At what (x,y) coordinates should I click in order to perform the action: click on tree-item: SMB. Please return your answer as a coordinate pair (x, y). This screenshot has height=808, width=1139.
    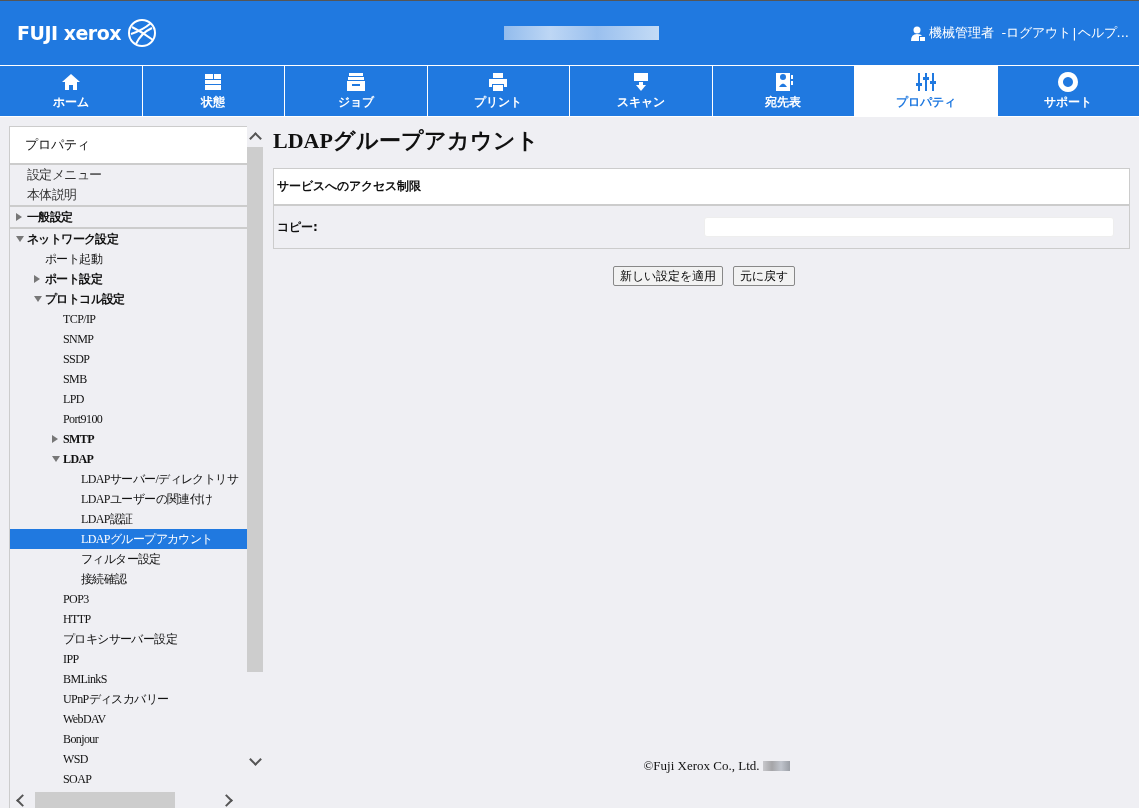
    Looking at the image, I should click on (128, 379).